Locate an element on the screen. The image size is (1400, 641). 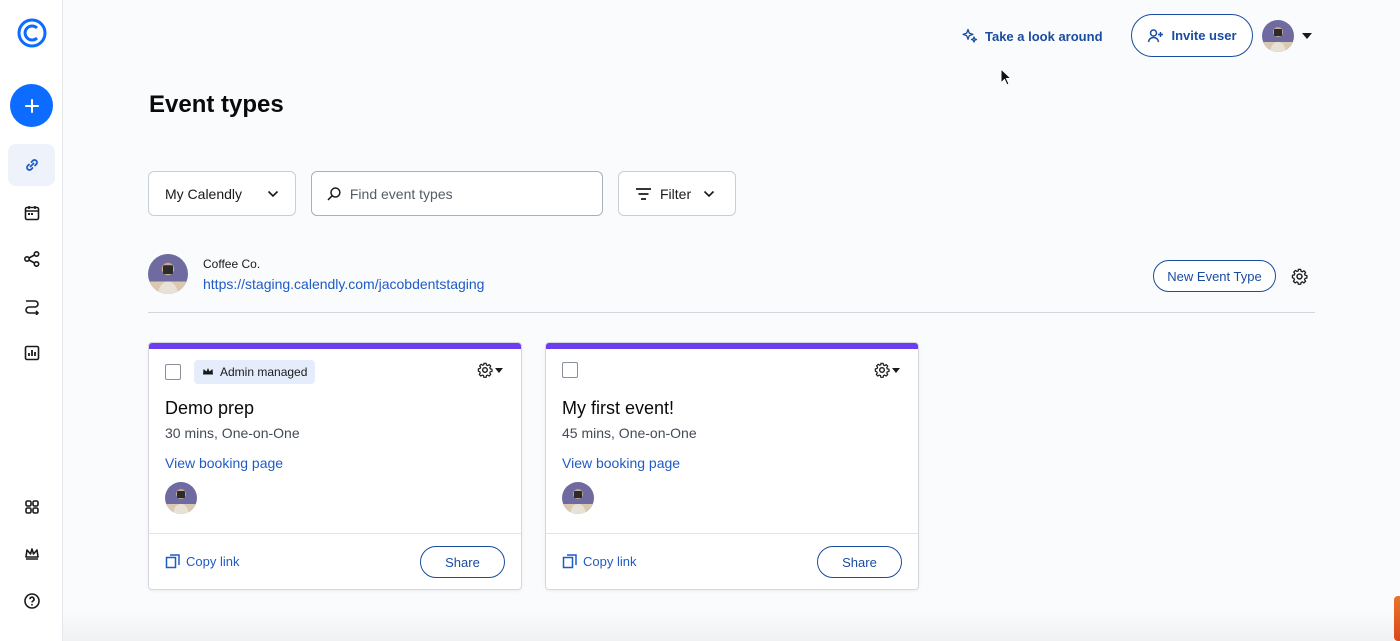
org-avatar is located at coordinates (168, 274).